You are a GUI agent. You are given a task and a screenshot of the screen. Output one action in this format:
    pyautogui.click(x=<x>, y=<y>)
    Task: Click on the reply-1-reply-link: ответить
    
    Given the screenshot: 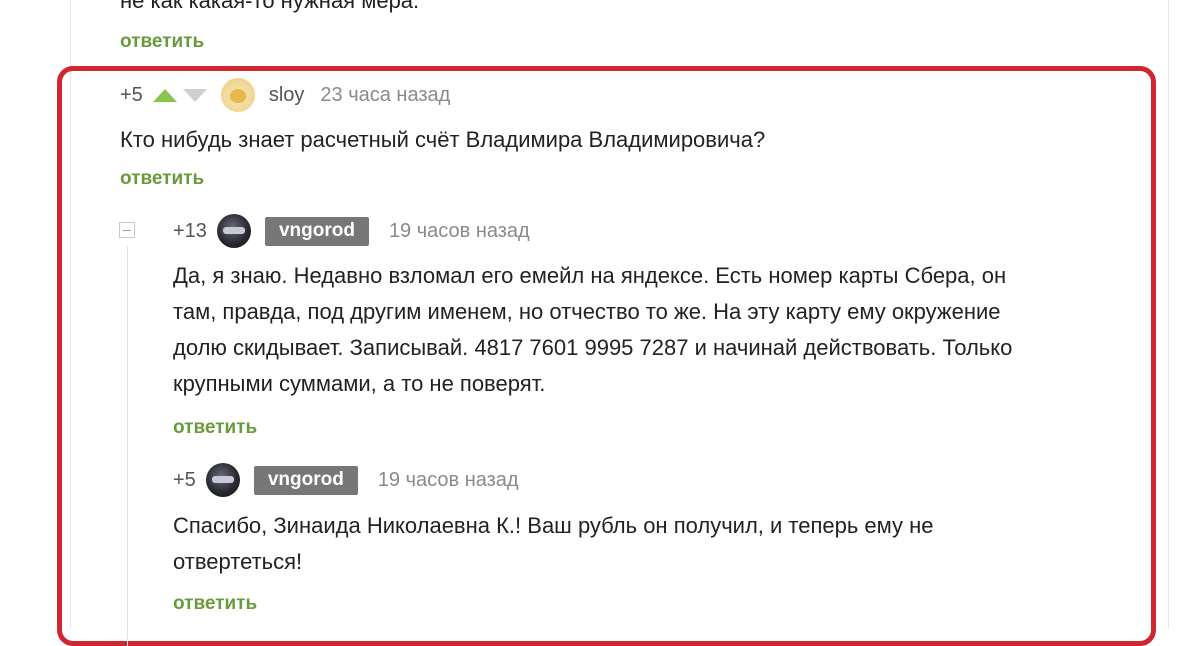 What is the action you would take?
    pyautogui.click(x=215, y=428)
    